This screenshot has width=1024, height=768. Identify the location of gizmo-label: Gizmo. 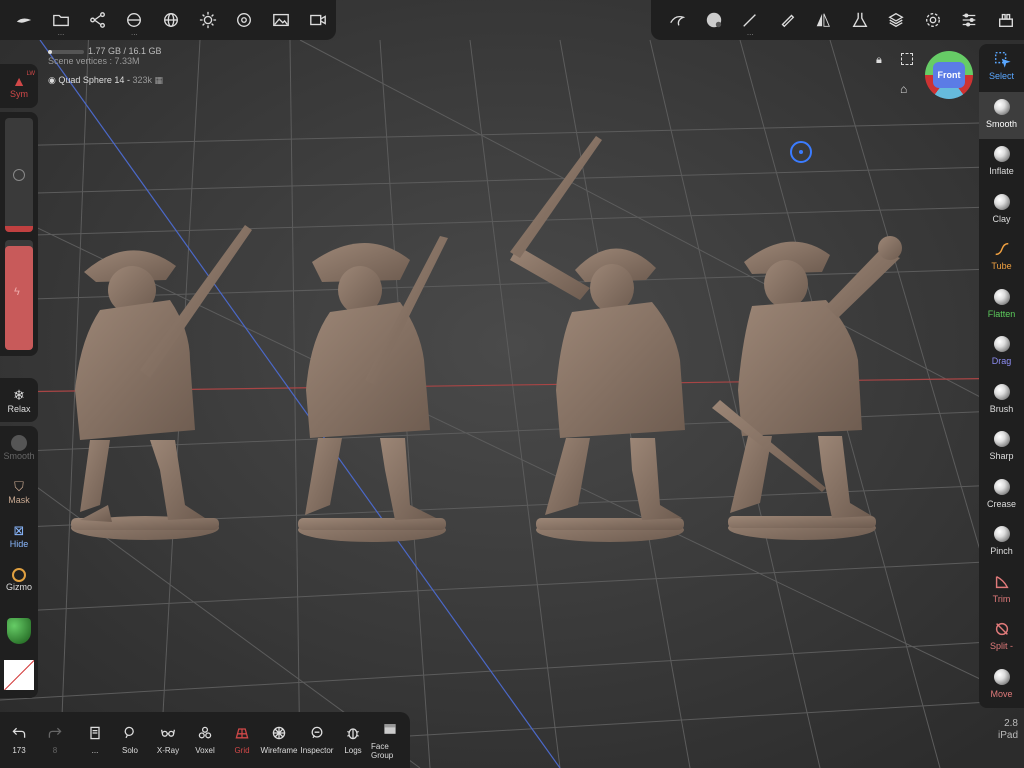
(18, 587).